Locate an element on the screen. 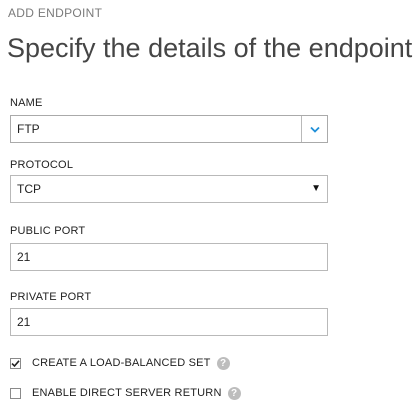 The image size is (419, 414). name-combobox: FTP is located at coordinates (169, 129).